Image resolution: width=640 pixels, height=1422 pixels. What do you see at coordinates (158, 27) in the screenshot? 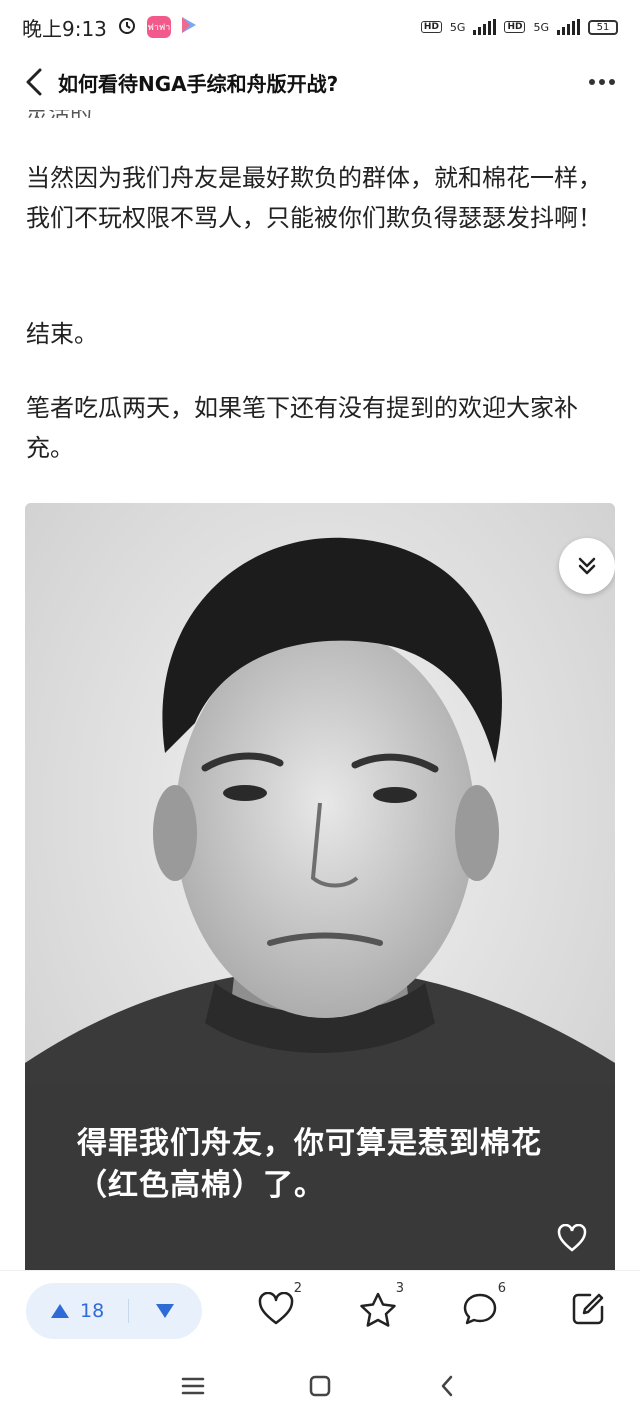
I see `app-badge-icon: ฟาฟา` at bounding box center [158, 27].